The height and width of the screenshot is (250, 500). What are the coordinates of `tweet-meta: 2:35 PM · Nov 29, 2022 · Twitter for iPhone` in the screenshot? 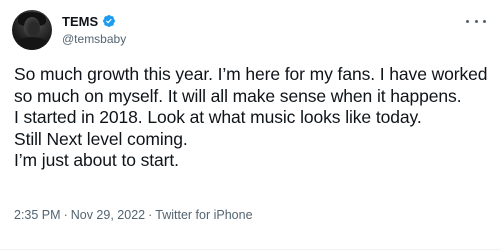 It's located at (133, 215).